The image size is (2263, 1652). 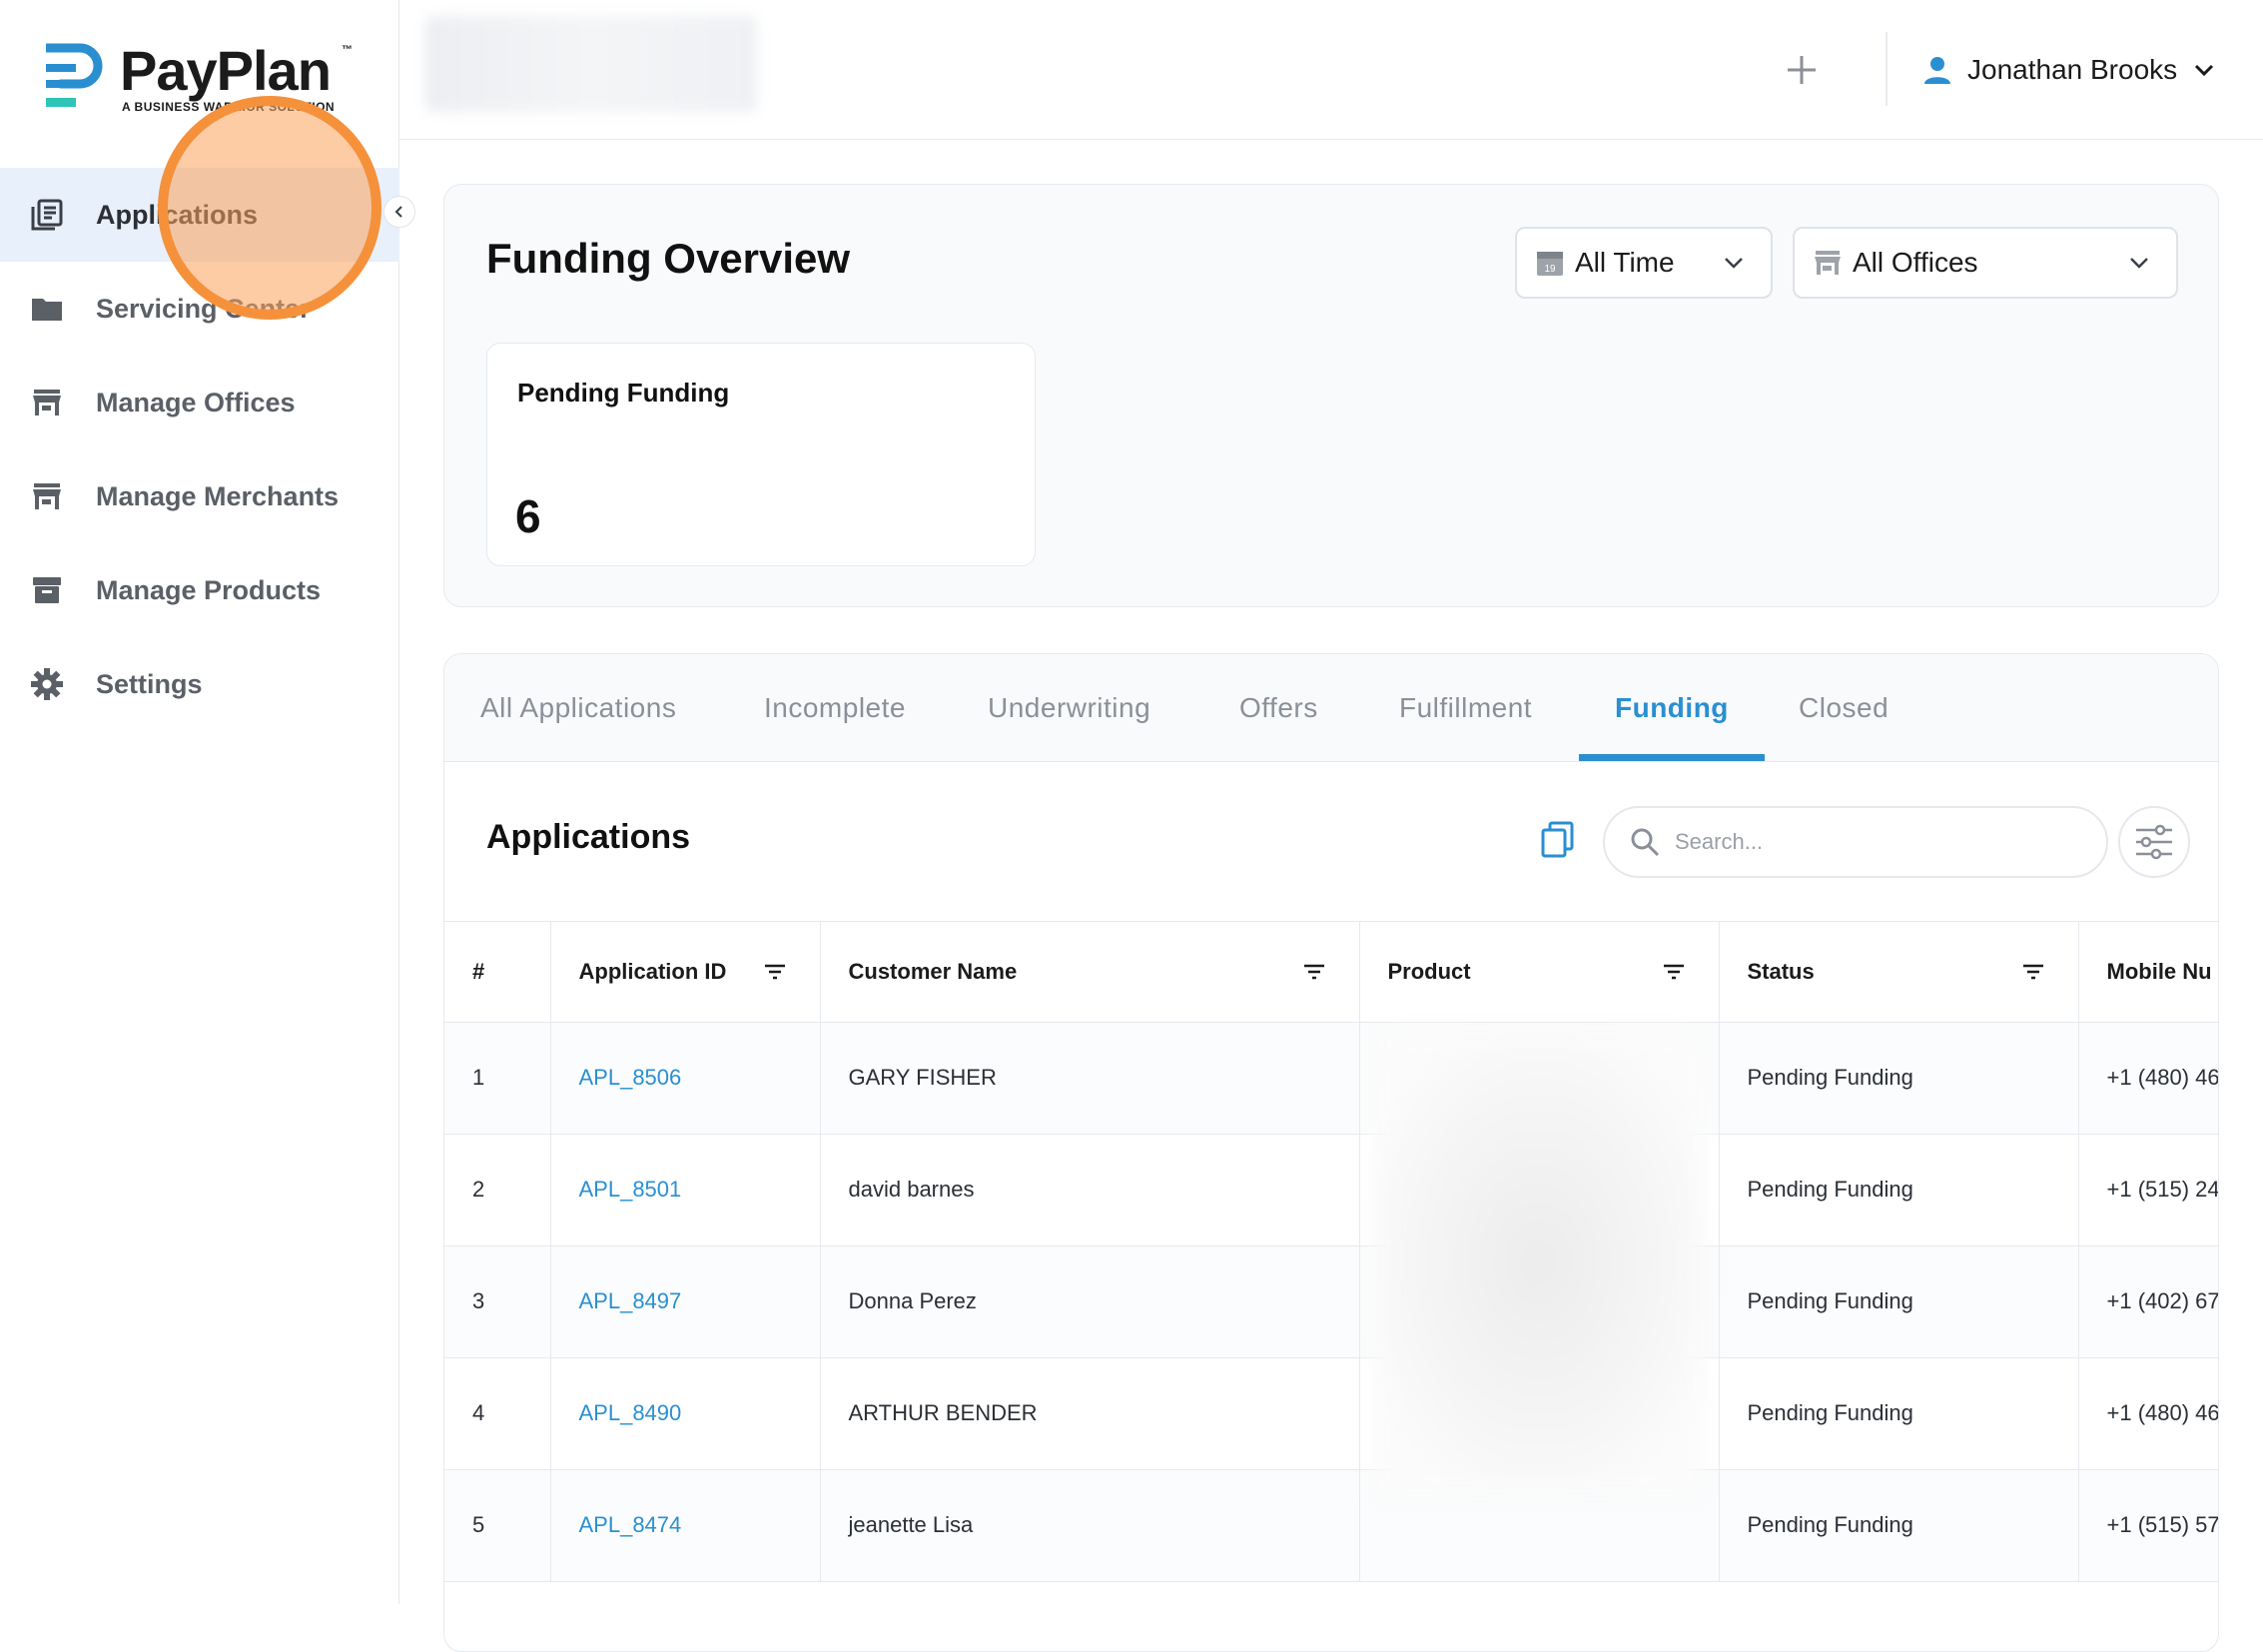 What do you see at coordinates (497, 1078) in the screenshot?
I see `row-number: 1` at bounding box center [497, 1078].